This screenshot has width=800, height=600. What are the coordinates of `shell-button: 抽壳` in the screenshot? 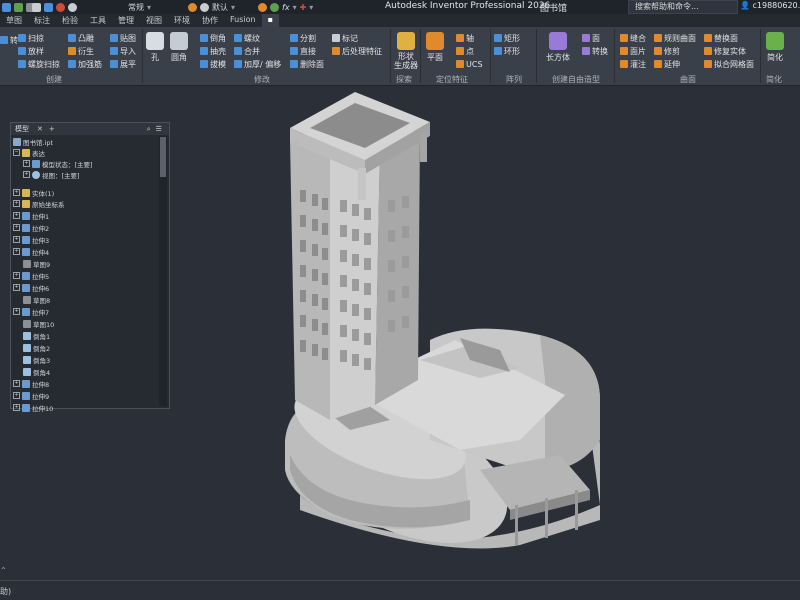 It's located at (213, 51).